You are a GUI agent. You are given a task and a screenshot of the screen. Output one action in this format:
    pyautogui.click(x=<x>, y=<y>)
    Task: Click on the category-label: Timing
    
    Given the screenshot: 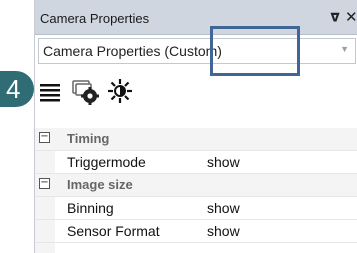 What is the action you would take?
    pyautogui.click(x=88, y=138)
    